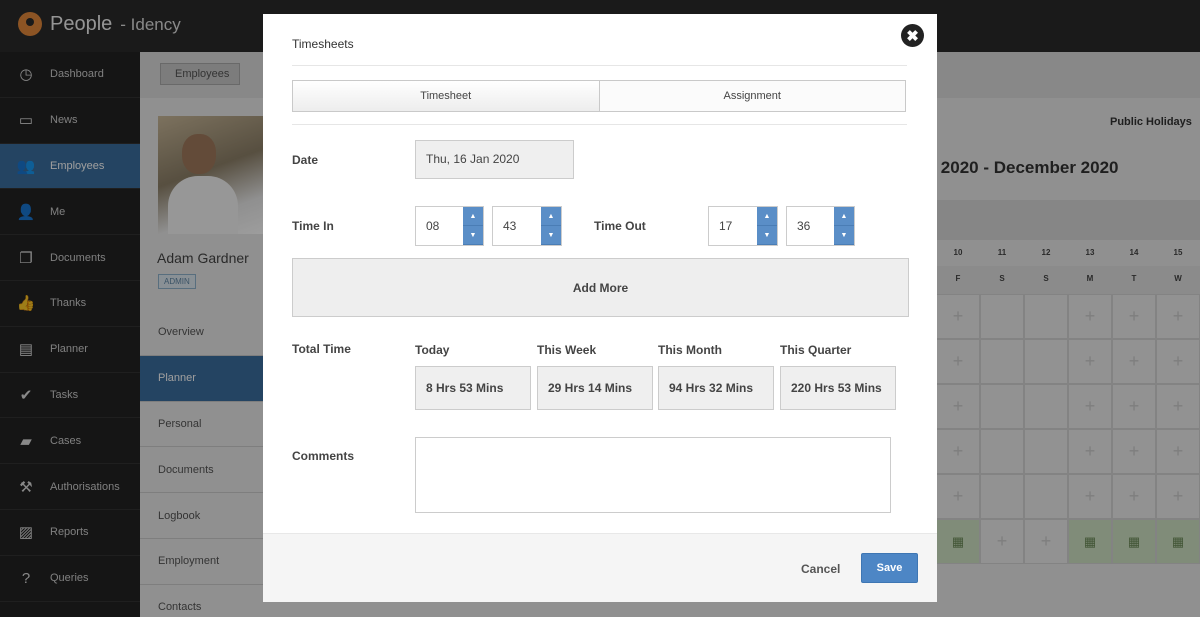 This screenshot has width=1200, height=617. What do you see at coordinates (653, 475) in the screenshot?
I see `comments-textarea` at bounding box center [653, 475].